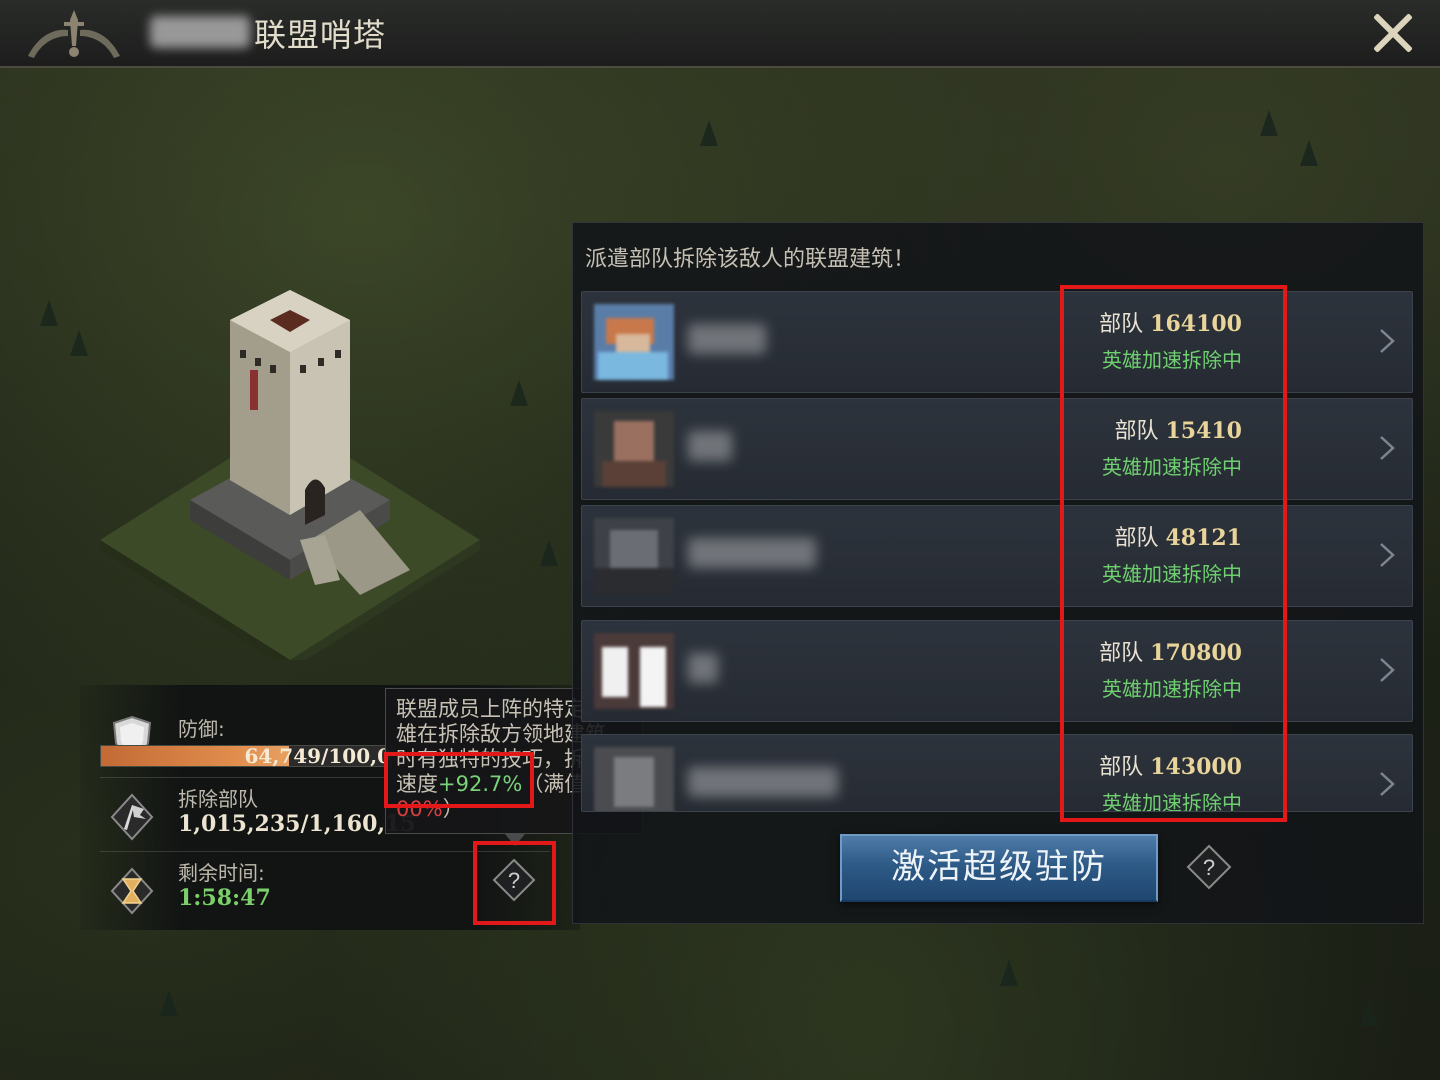 Image resolution: width=1440 pixels, height=1080 pixels. Describe the element at coordinates (290, 475) in the screenshot. I see `sentry-tower-image` at that location.